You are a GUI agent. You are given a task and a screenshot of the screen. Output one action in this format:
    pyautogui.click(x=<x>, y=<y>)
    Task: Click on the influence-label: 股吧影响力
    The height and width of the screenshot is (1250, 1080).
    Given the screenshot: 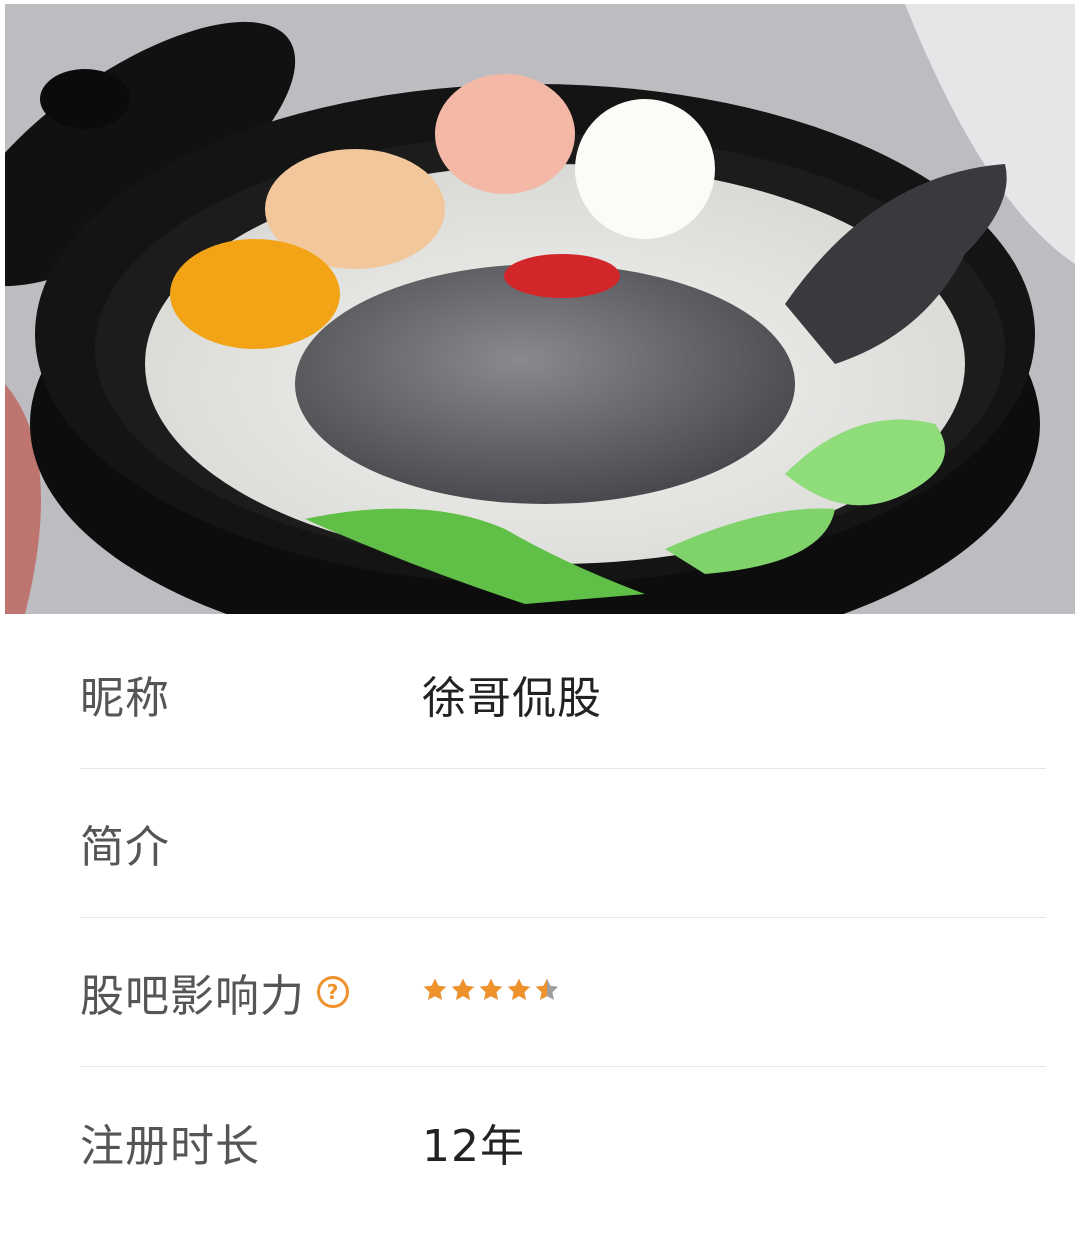 What is the action you would take?
    pyautogui.click(x=192, y=996)
    